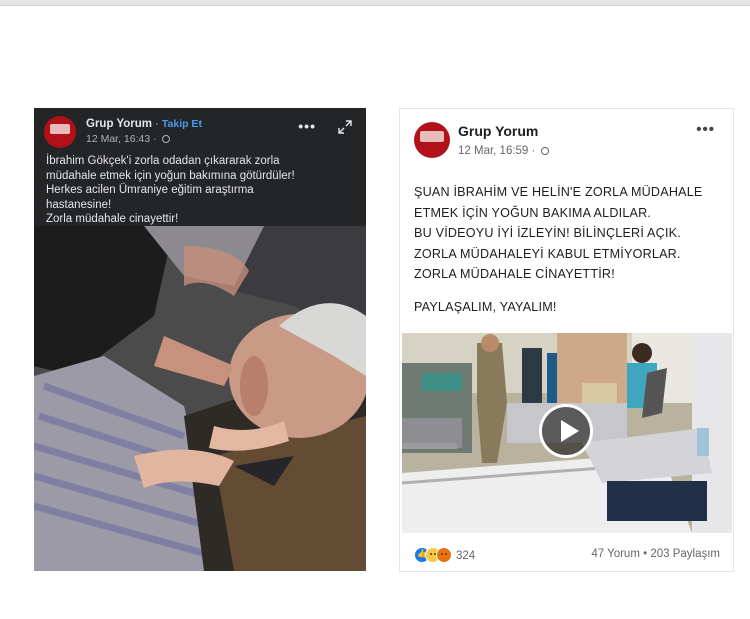 The image size is (750, 619). What do you see at coordinates (345, 127) in the screenshot?
I see `expand-icon` at bounding box center [345, 127].